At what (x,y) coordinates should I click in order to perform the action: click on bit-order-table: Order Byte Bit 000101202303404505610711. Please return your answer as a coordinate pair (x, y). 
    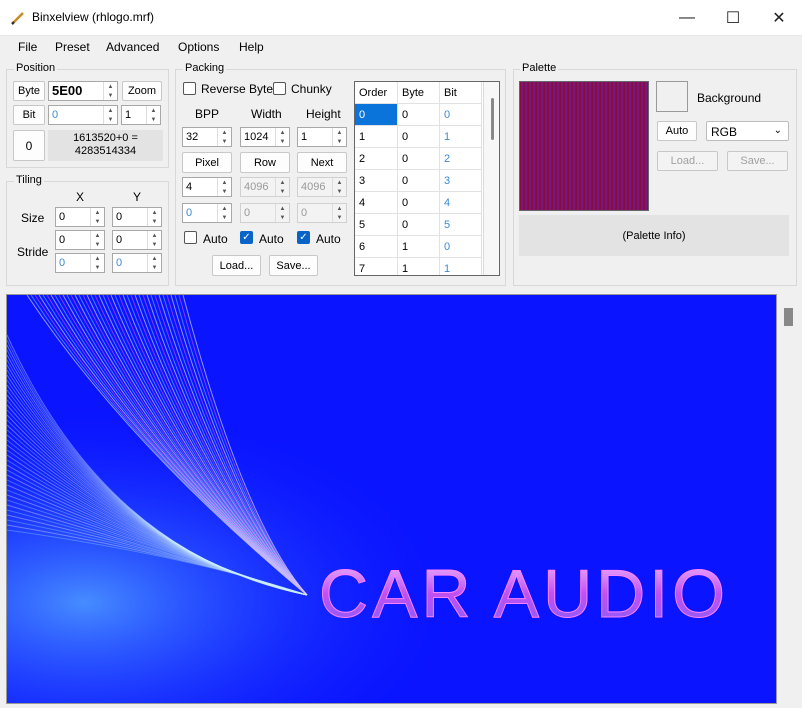
    Looking at the image, I should click on (427, 178).